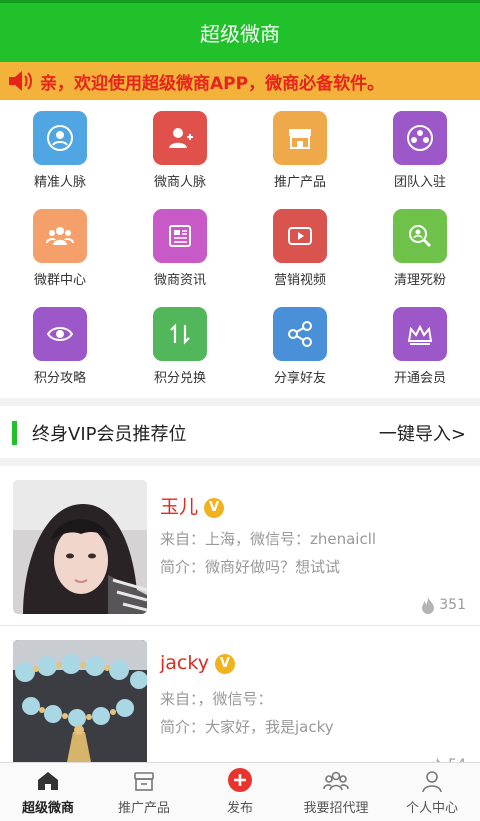 The width and height of the screenshot is (480, 821). Describe the element at coordinates (432, 778) in the screenshot. I see `user-icon` at that location.